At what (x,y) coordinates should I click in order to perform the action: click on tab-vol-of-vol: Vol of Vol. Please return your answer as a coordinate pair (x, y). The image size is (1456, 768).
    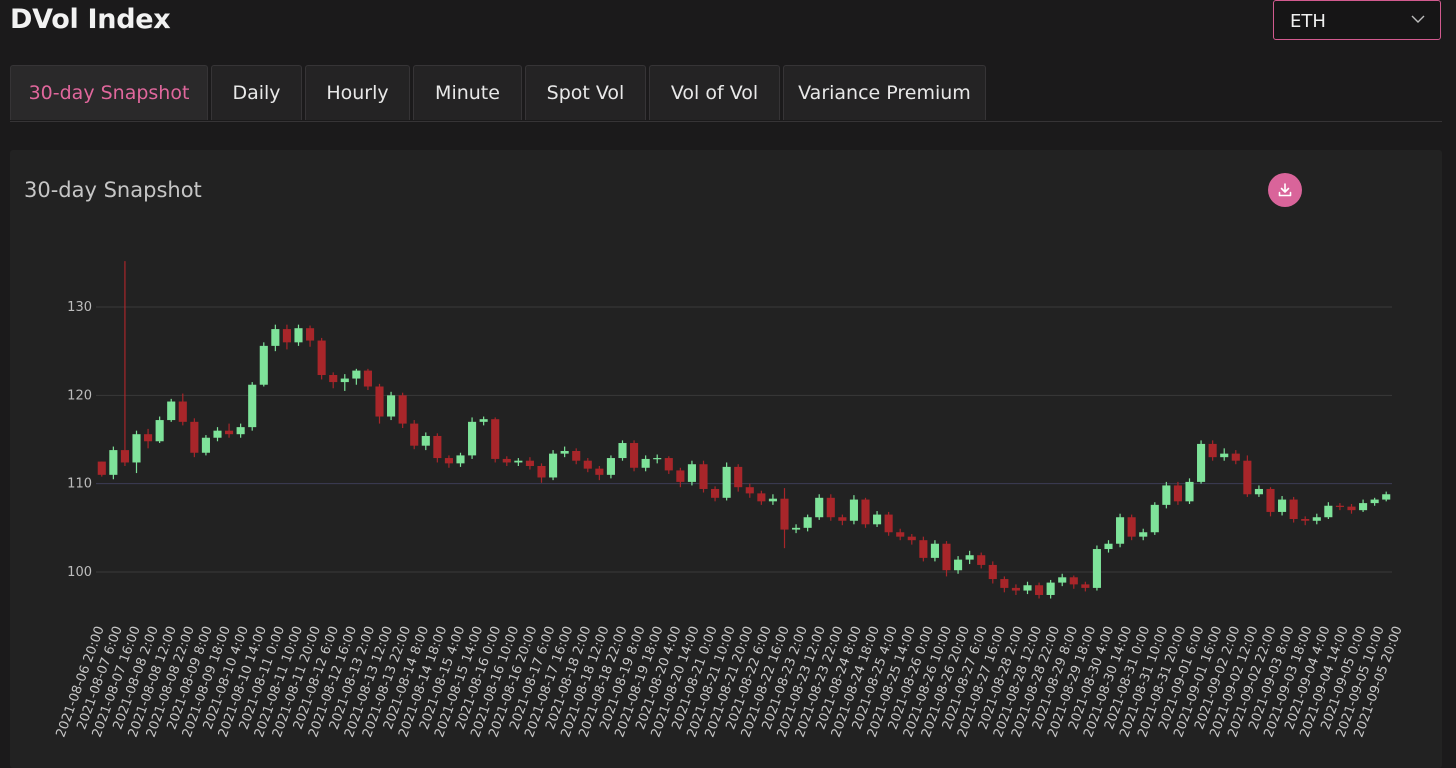
    Looking at the image, I should click on (714, 92).